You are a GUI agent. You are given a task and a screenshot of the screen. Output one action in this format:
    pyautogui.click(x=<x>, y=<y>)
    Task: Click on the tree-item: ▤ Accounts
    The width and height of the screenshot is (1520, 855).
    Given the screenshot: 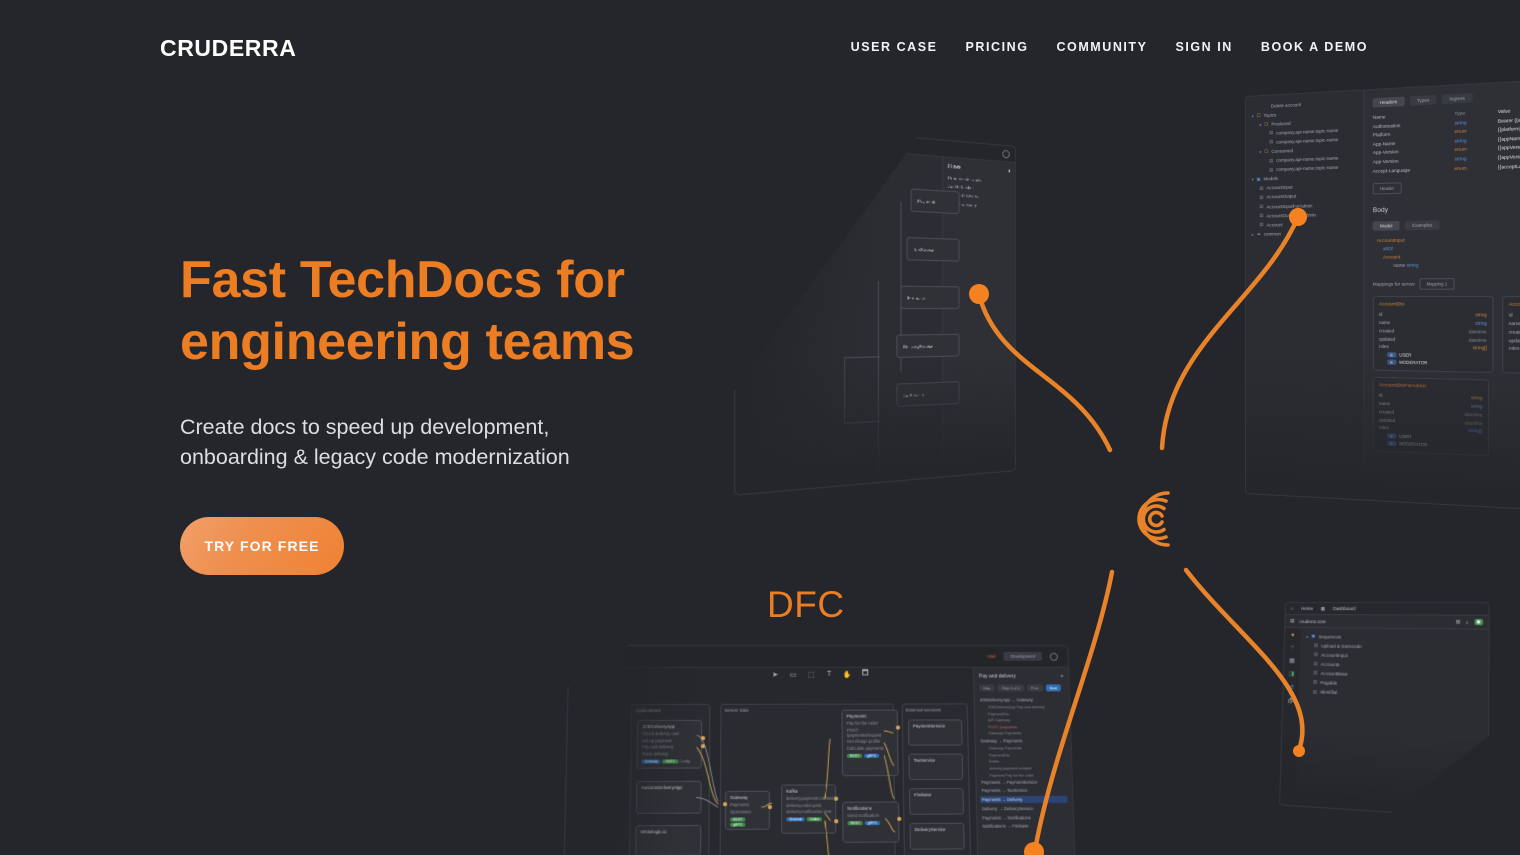 What is the action you would take?
    pyautogui.click(x=1394, y=666)
    